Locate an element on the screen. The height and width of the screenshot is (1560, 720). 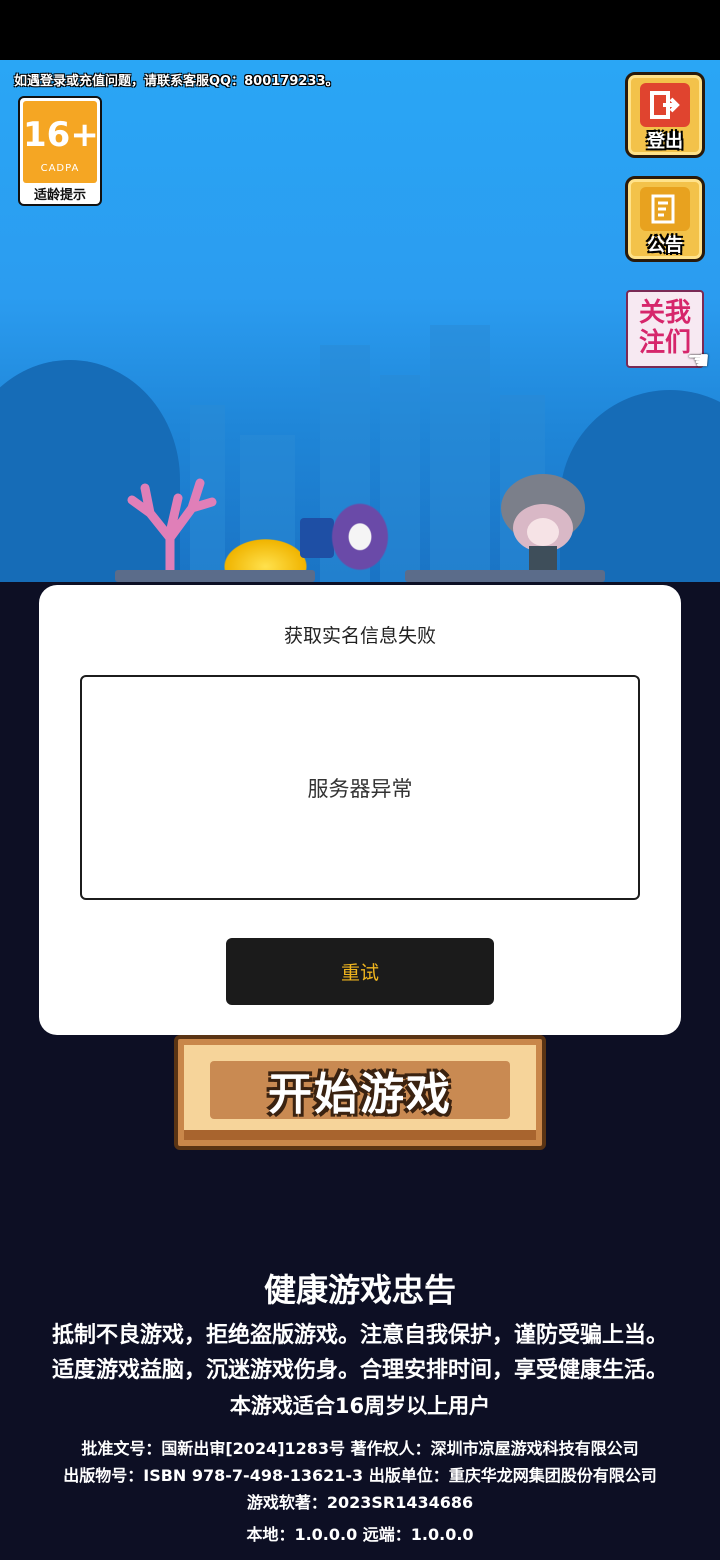
coral-decoration is located at coordinates (172, 525).